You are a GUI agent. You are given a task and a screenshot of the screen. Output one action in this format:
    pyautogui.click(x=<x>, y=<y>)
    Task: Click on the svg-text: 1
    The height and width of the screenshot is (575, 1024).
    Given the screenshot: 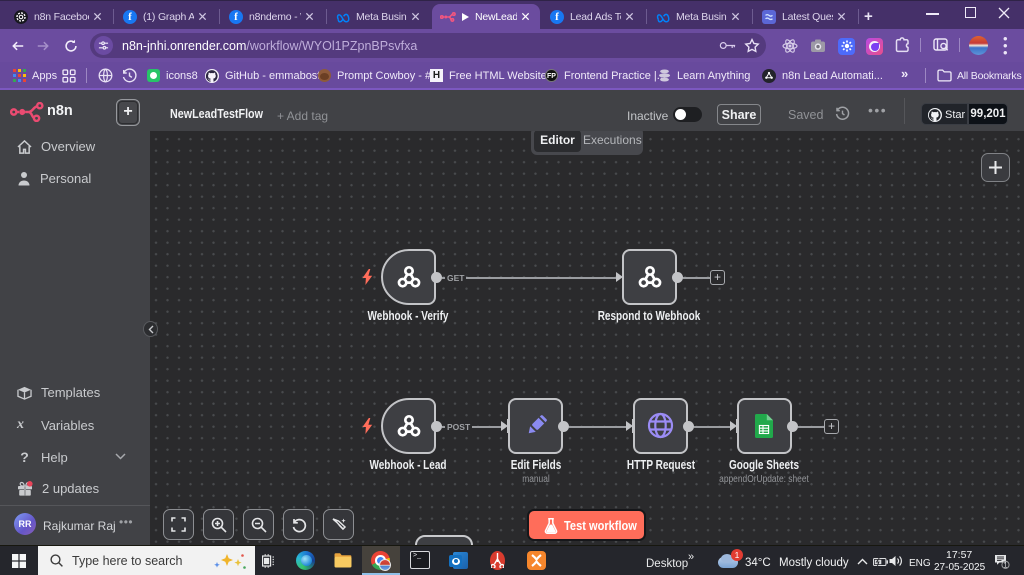 What is the action you would take?
    pyautogui.click(x=1006, y=565)
    